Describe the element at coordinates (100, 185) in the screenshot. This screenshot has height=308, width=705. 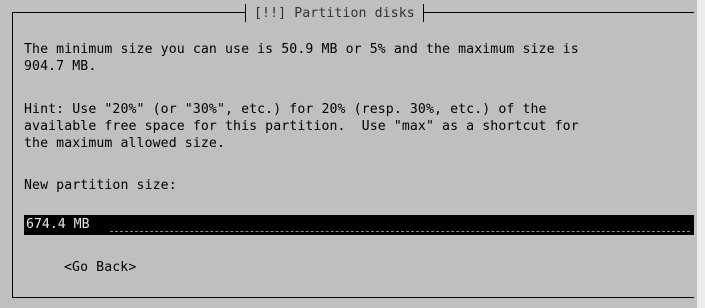
I see `new-partition-size-label: New partition size:` at that location.